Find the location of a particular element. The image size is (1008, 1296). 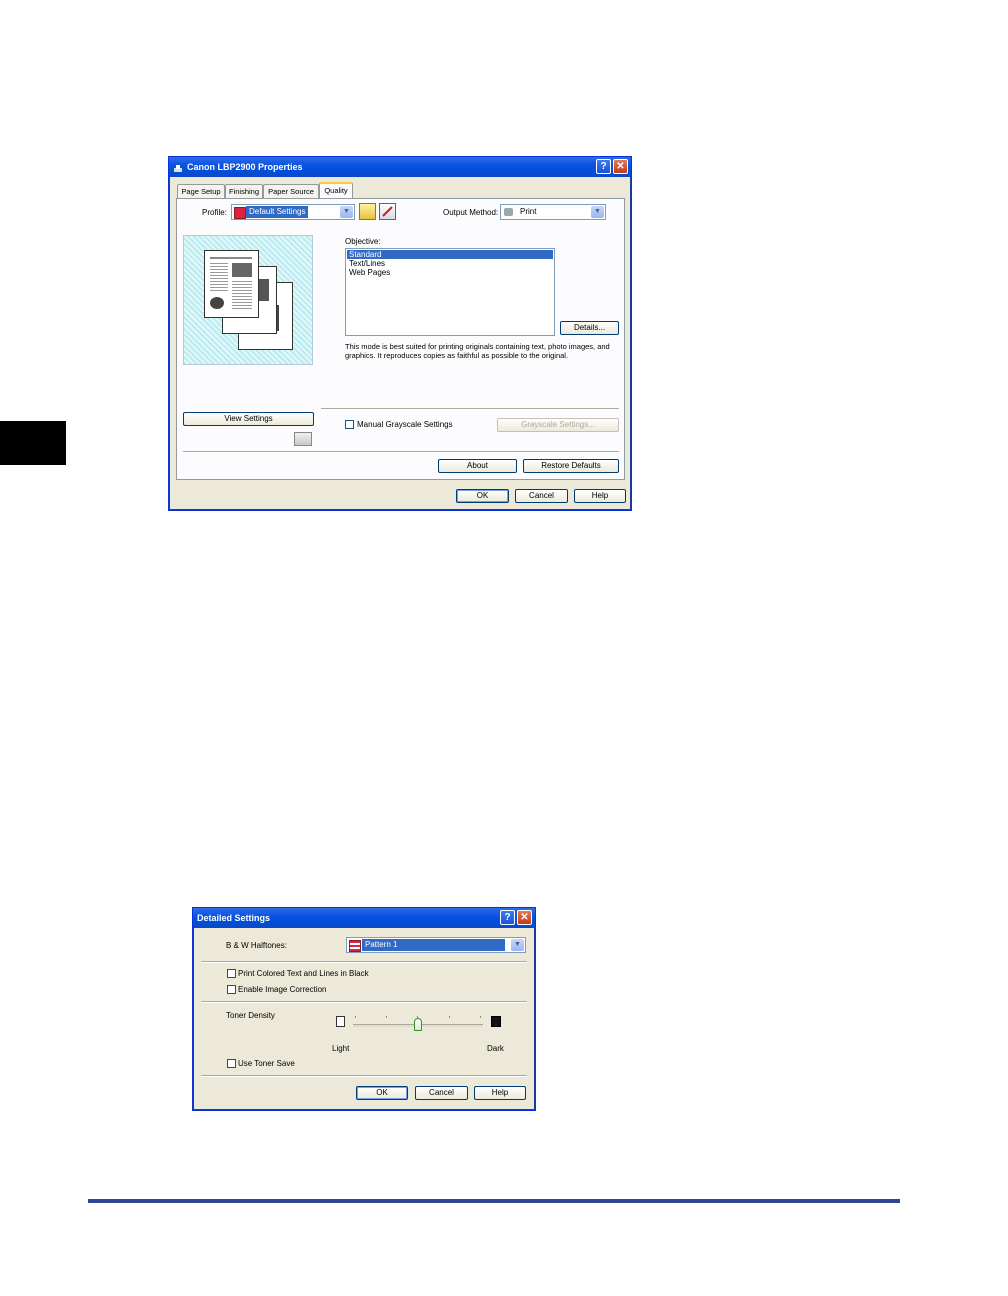

print-colored-checkbox is located at coordinates (231, 973).